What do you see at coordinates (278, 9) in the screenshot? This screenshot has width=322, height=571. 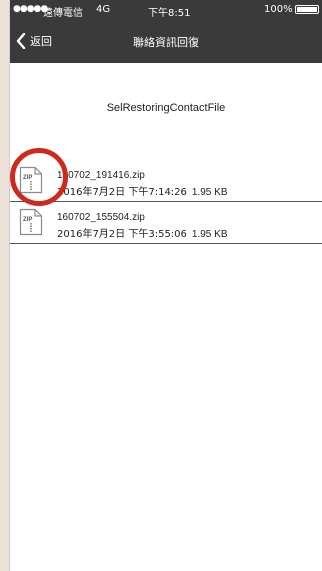 I see `battery-percentage: 100%` at bounding box center [278, 9].